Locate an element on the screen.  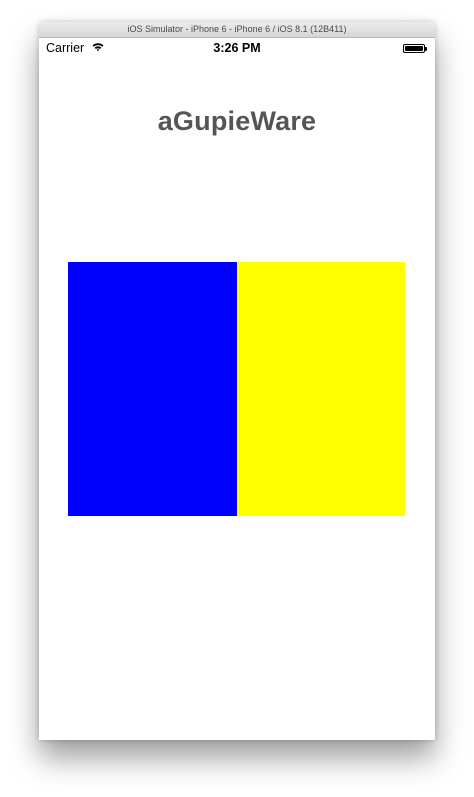
status-bar: Carrier 3:26 PM is located at coordinates (237, 48).